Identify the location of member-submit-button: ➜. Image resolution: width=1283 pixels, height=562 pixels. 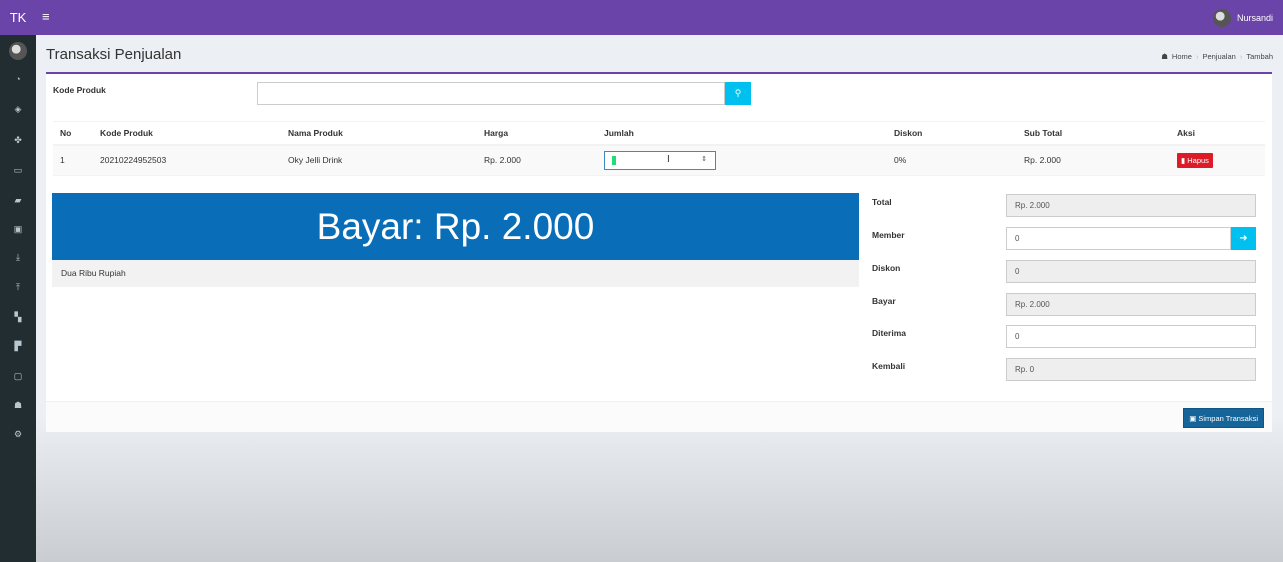
(1243, 238).